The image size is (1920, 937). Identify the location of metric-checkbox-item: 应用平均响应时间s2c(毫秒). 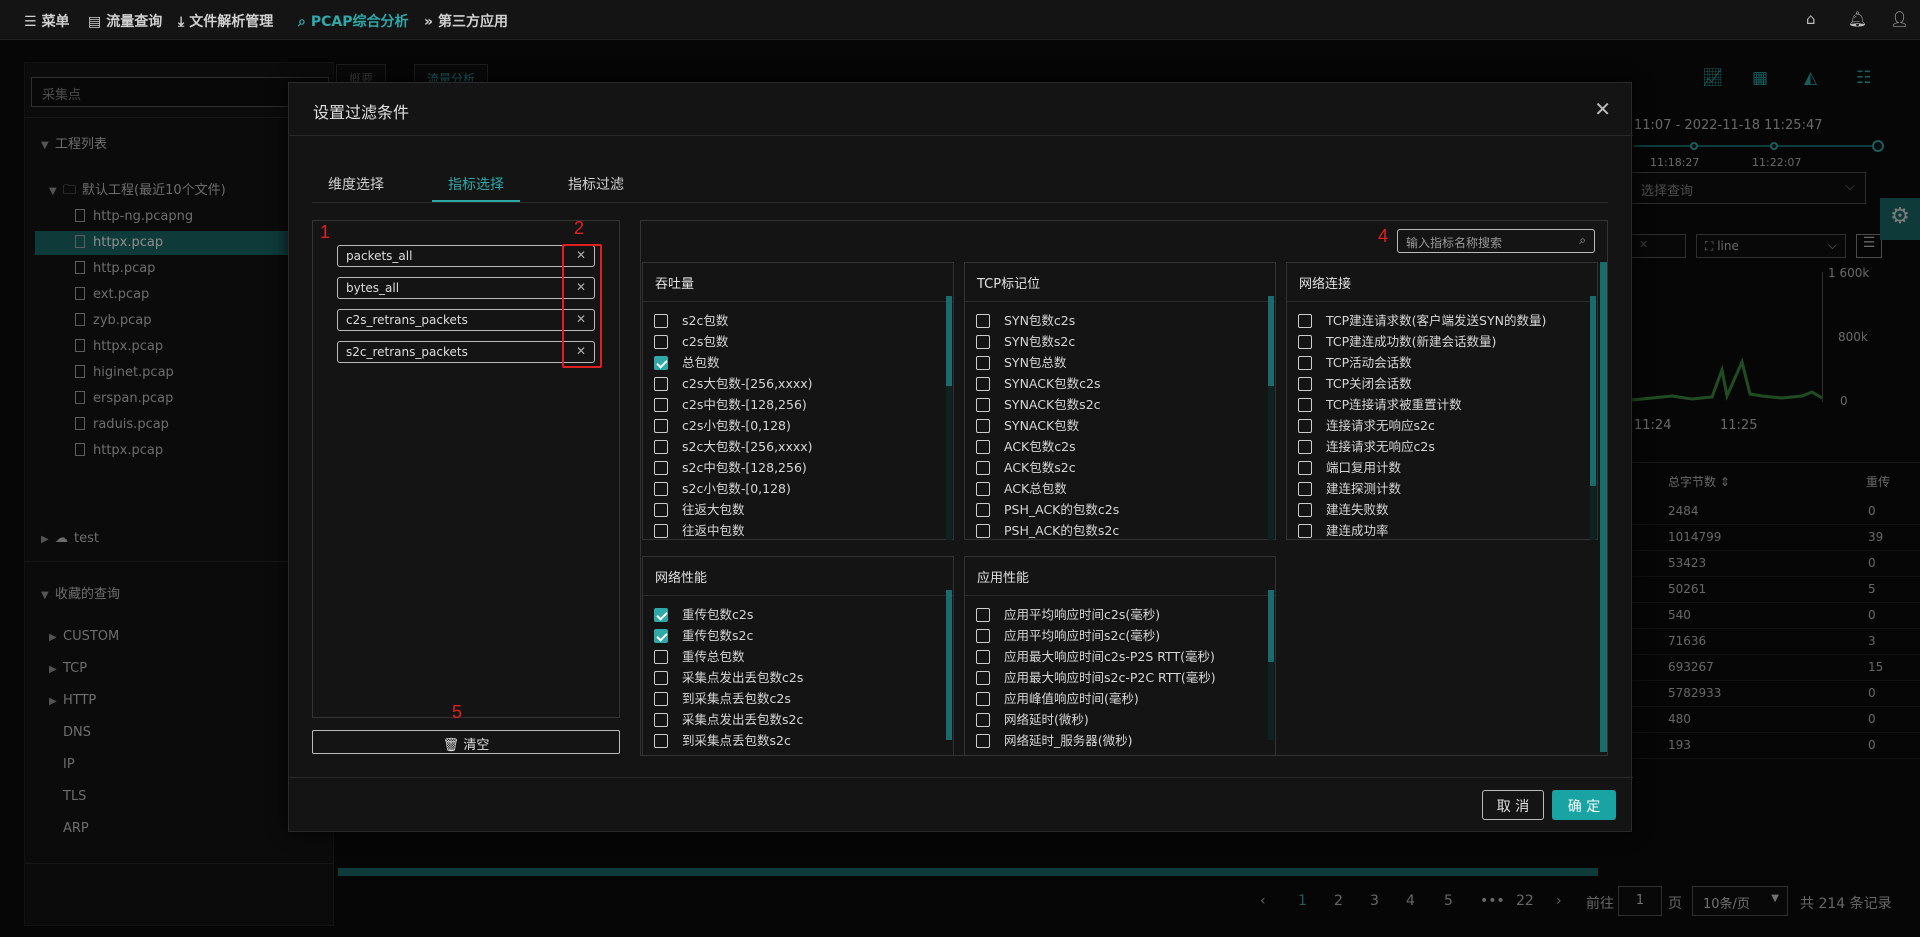
(1068, 634).